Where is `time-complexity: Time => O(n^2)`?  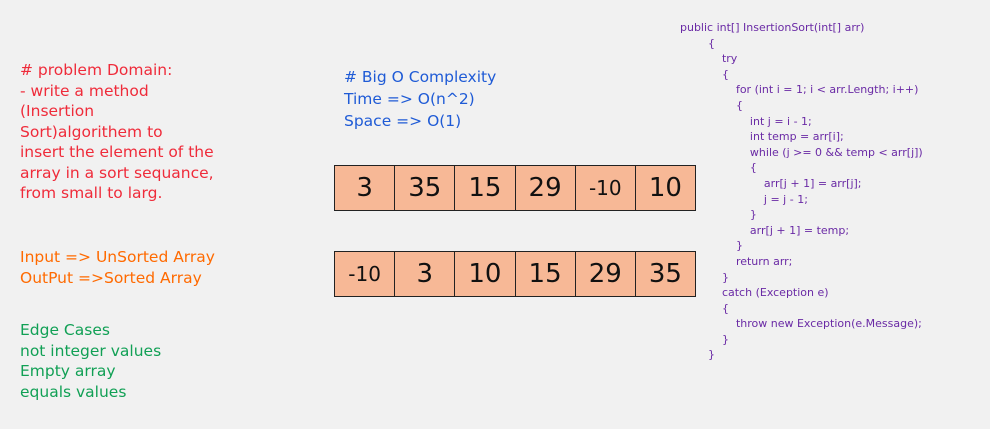
time-complexity: Time => O(n^2) is located at coordinates (409, 99).